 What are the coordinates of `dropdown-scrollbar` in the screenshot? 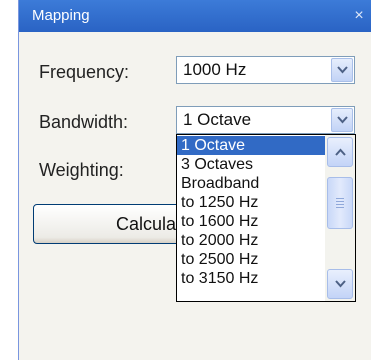 It's located at (340, 218).